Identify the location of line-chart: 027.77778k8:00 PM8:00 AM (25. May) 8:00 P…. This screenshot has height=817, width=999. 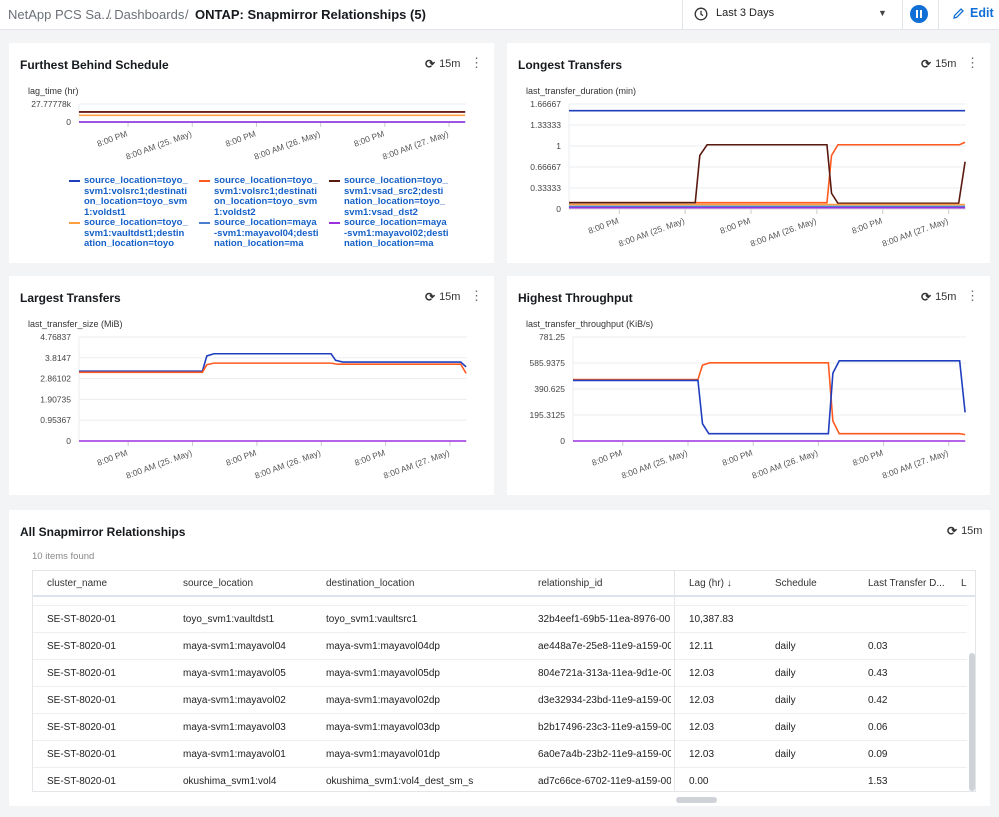
(248, 130).